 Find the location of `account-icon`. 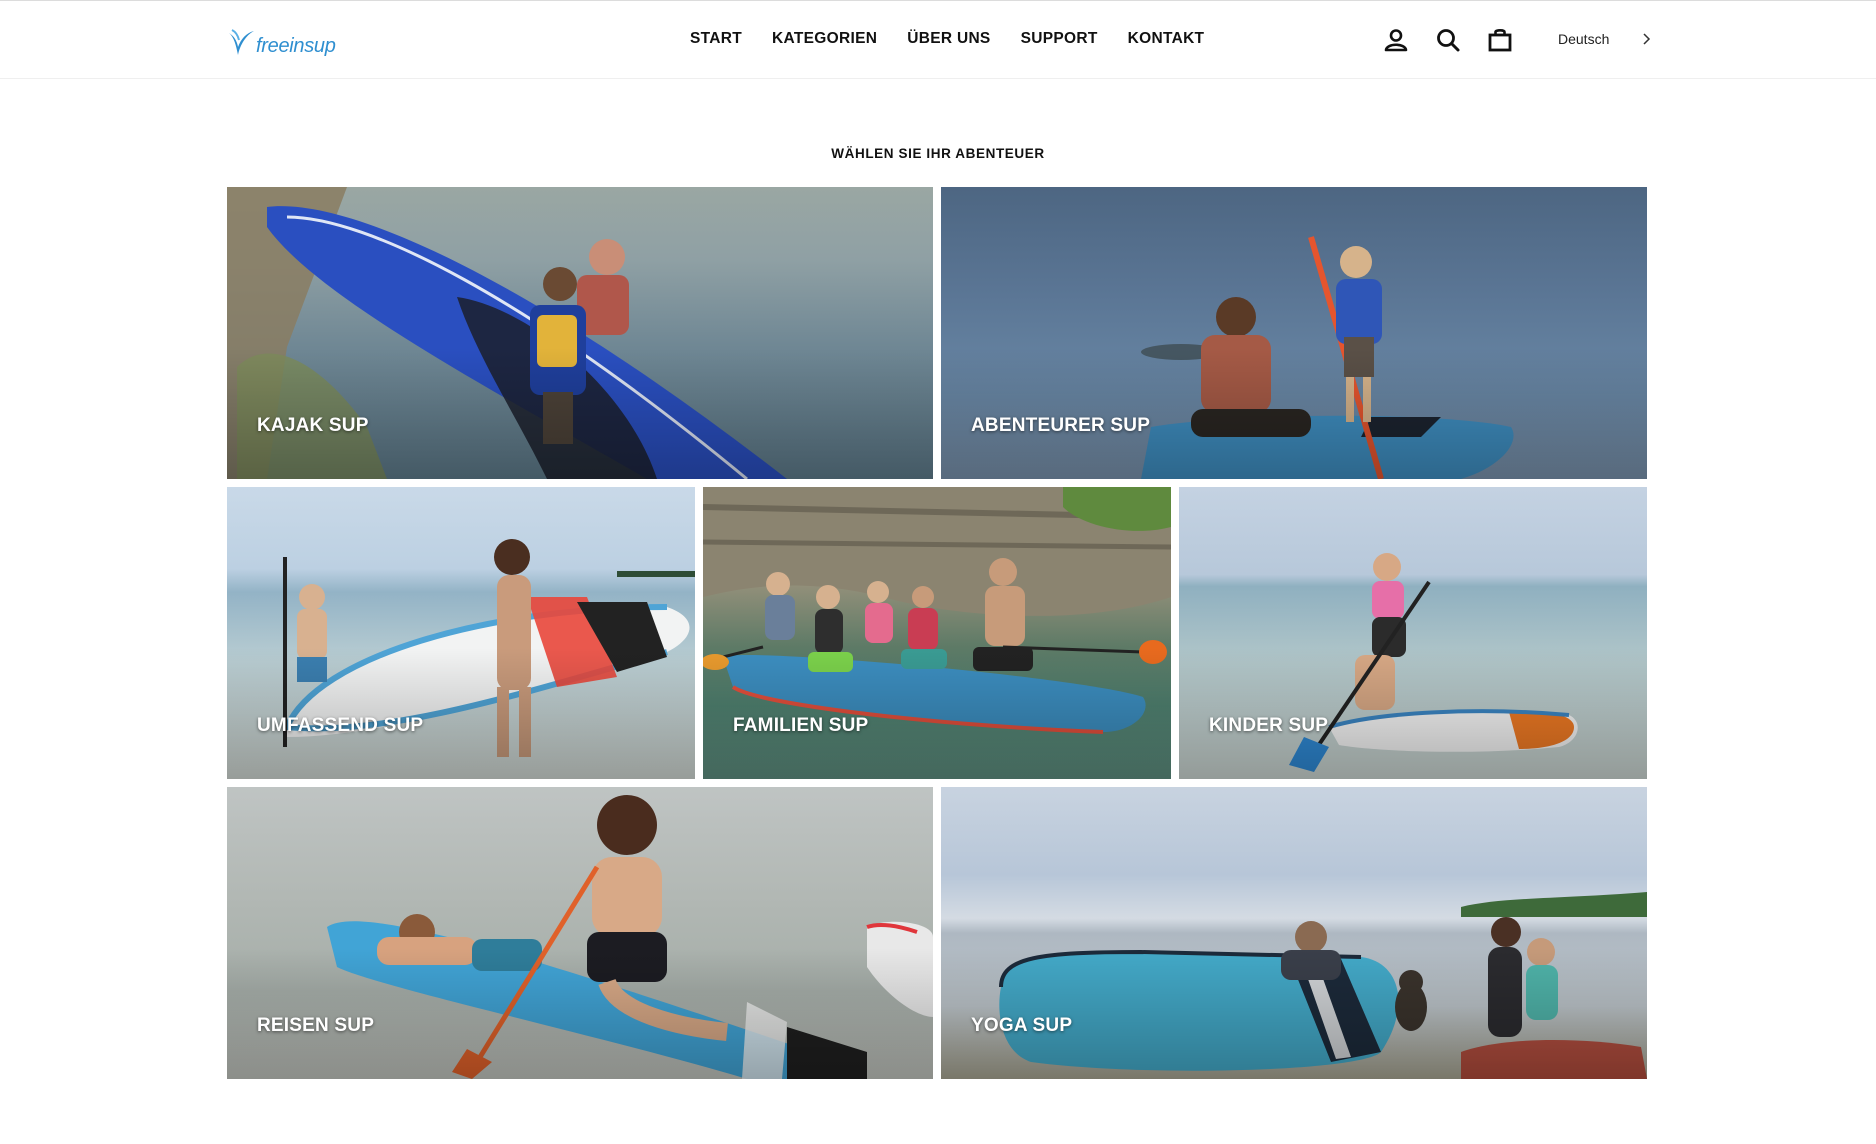

account-icon is located at coordinates (1396, 40).